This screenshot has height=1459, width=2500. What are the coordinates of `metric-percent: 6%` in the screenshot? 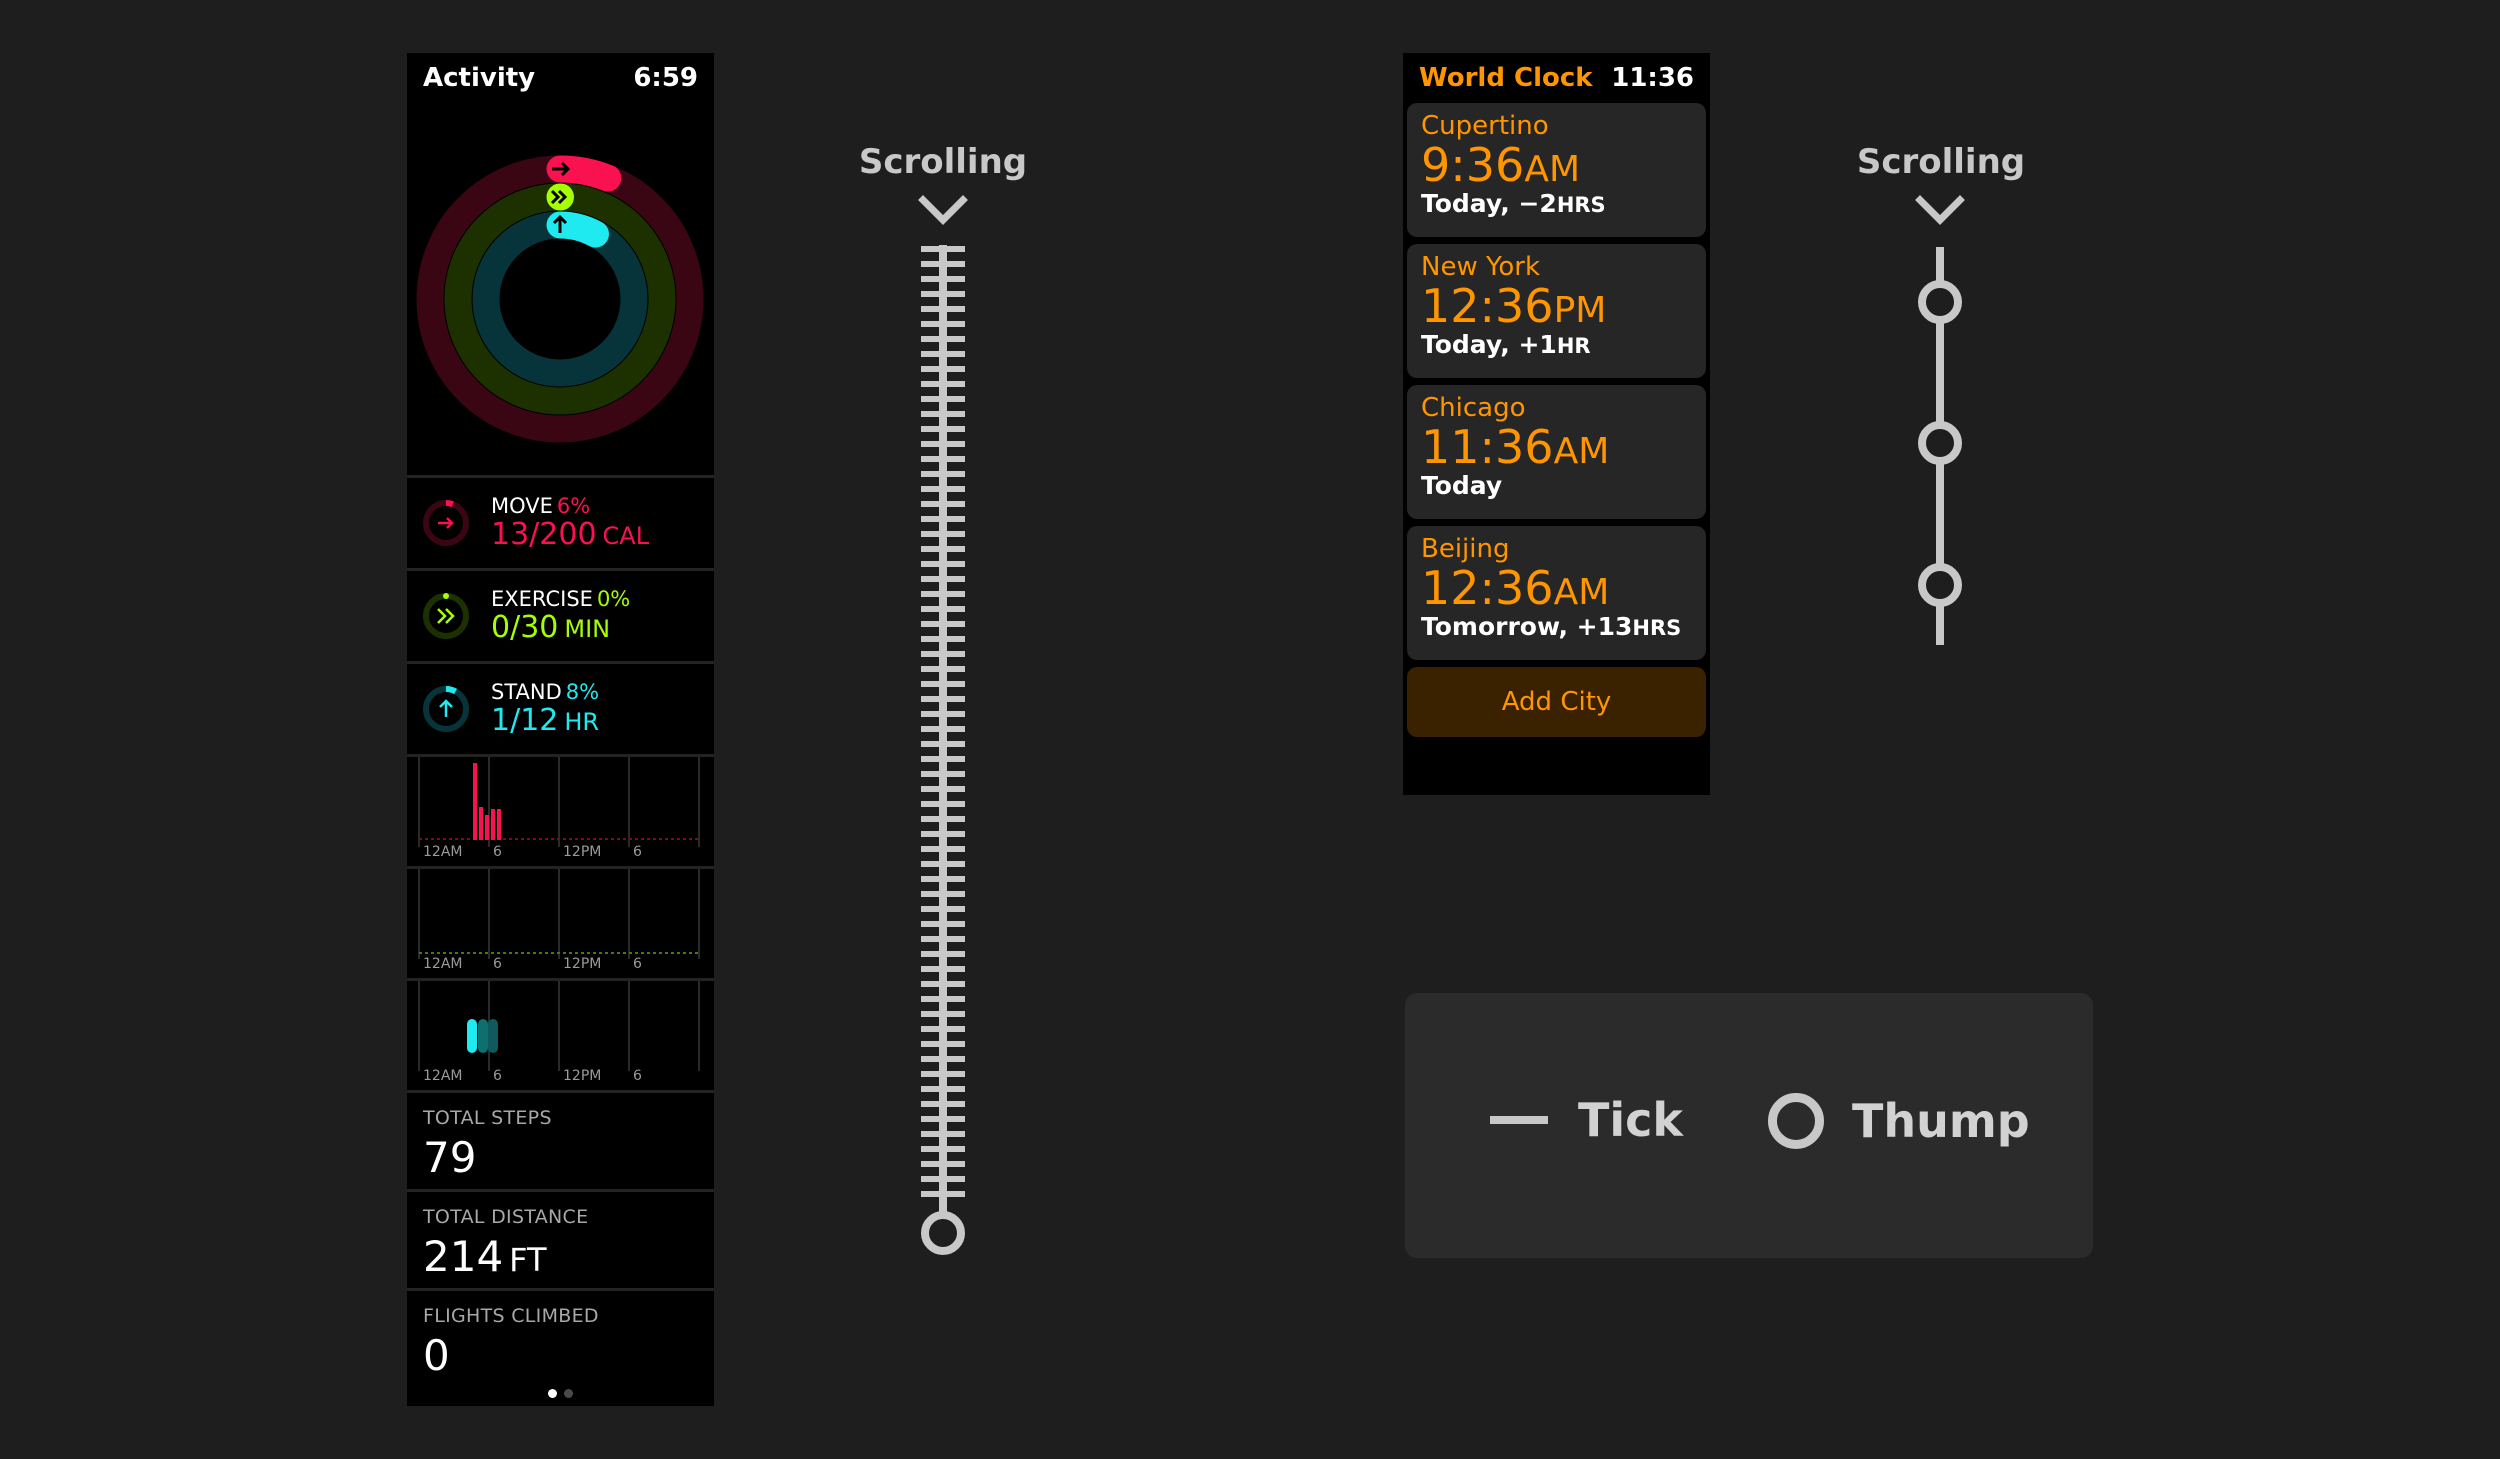 It's located at (573, 505).